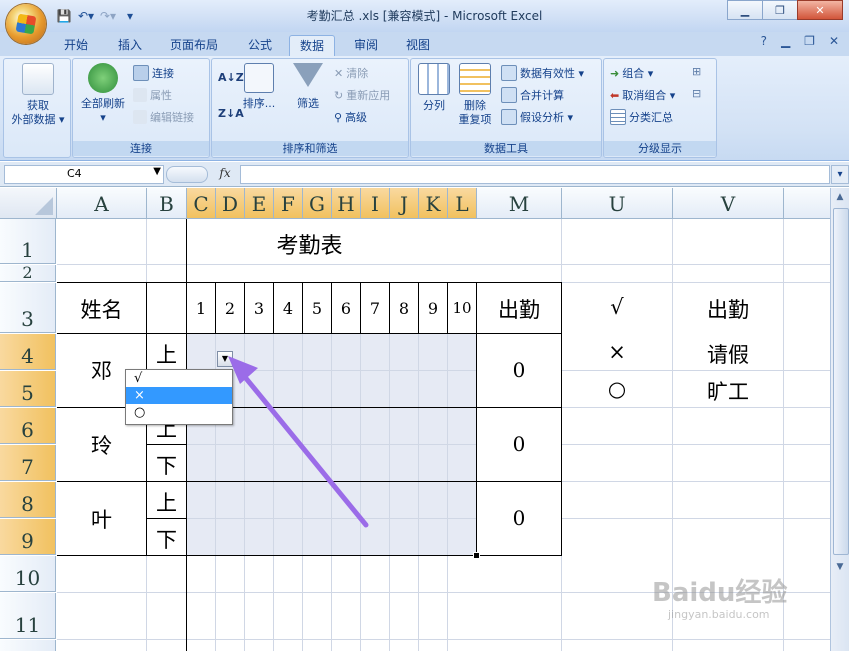 Image resolution: width=849 pixels, height=651 pixels. I want to click on office-button, so click(26, 24).